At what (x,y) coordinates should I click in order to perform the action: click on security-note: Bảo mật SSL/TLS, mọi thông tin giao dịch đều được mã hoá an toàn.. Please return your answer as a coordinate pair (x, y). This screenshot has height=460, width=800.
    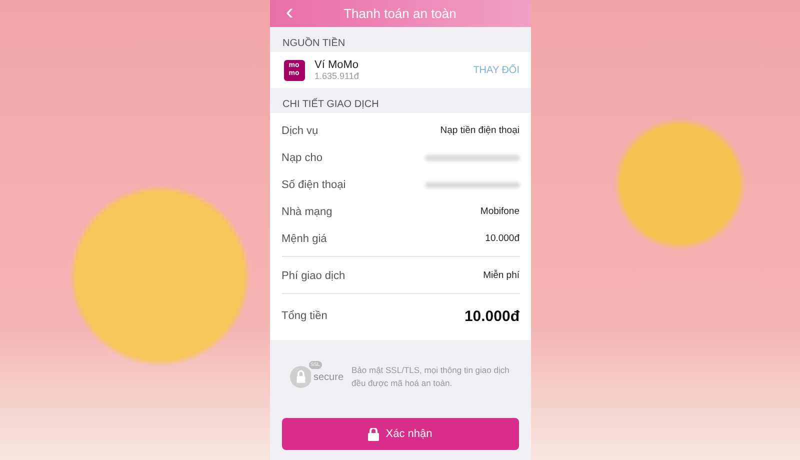
    Looking at the image, I should click on (431, 377).